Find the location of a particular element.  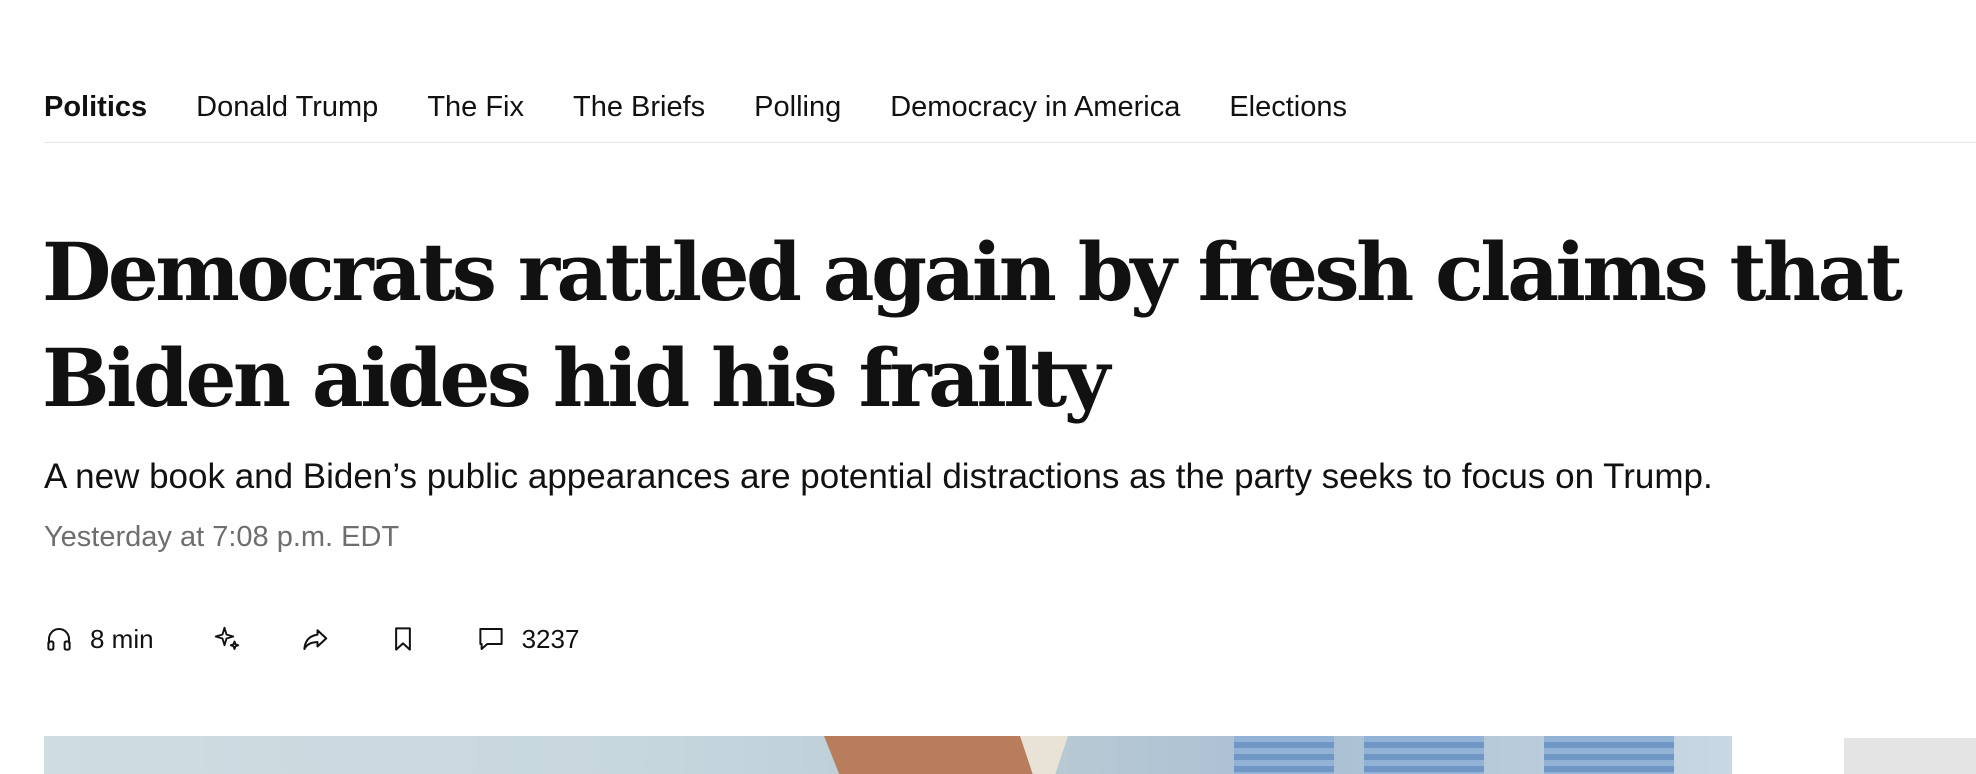

headphones-icon is located at coordinates (59, 639).